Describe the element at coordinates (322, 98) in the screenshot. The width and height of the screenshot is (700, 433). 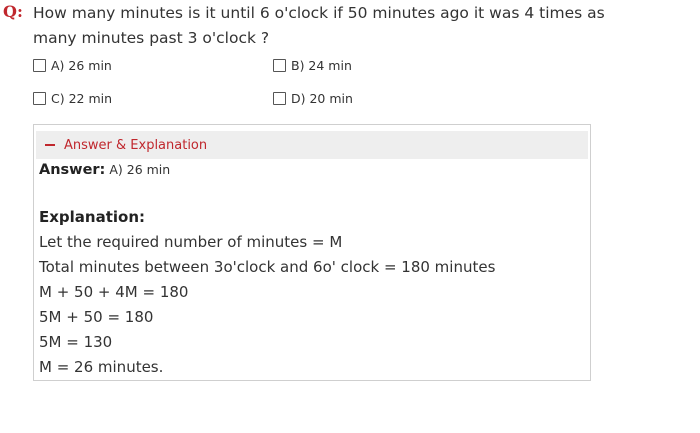
I see `option-d-label: D) 20 min` at that location.